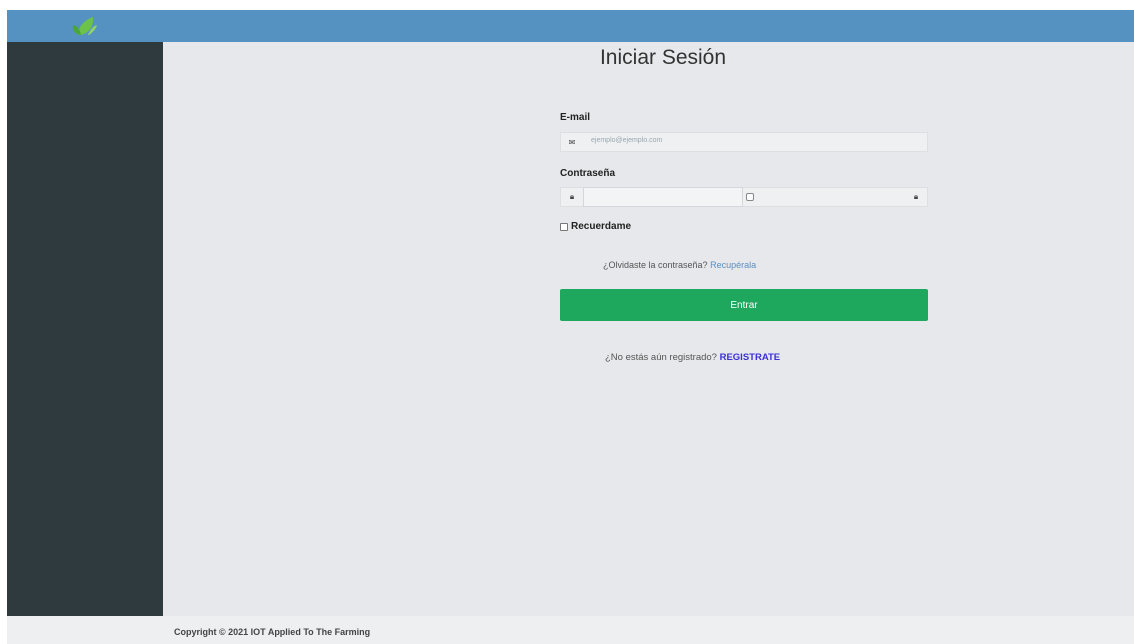  I want to click on forgot-password: ¿Olvidaste la contraseña? Recupérala, so click(679, 265).